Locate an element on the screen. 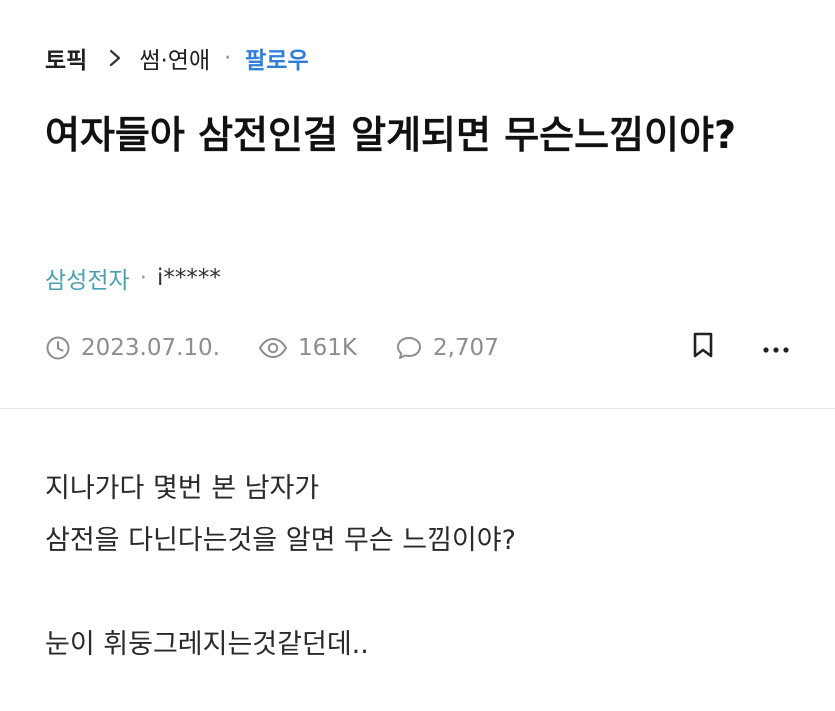 Image resolution: width=835 pixels, height=711 pixels. more-dots-icon is located at coordinates (776, 350).